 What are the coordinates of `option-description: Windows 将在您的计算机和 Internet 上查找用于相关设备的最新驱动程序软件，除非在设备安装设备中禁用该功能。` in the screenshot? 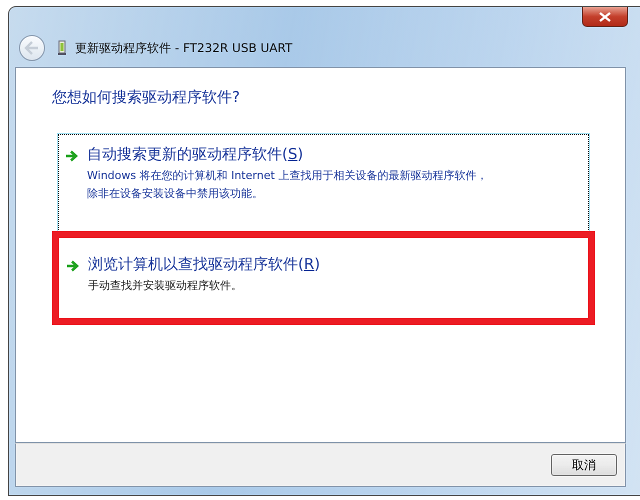 It's located at (287, 185).